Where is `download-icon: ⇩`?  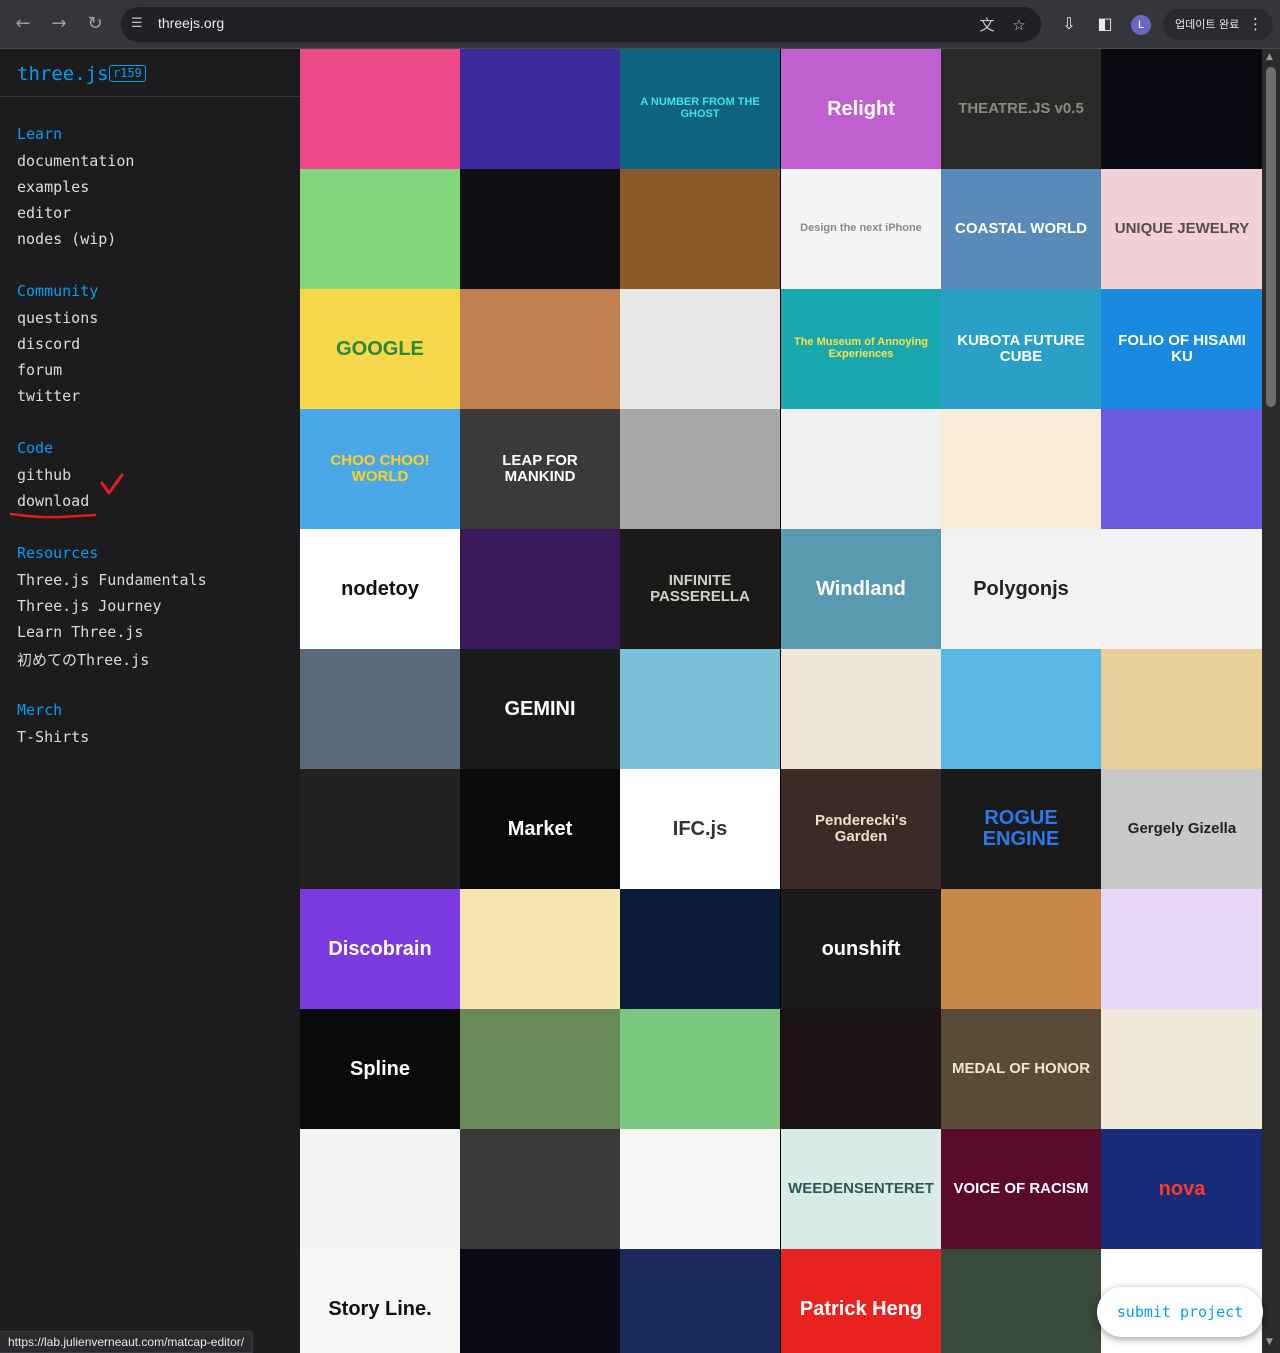
download-icon: ⇩ is located at coordinates (1069, 24).